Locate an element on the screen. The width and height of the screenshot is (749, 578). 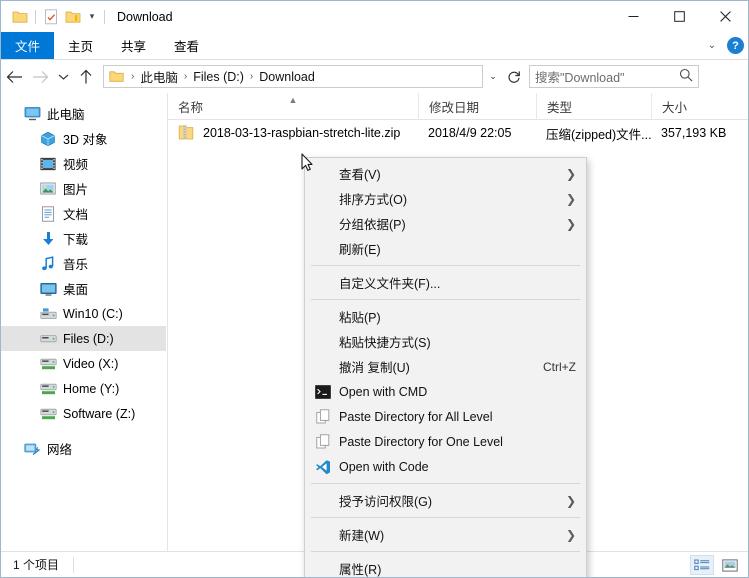
sidebar-item-software-z: Software (Z:) is located at coordinates (83, 413).